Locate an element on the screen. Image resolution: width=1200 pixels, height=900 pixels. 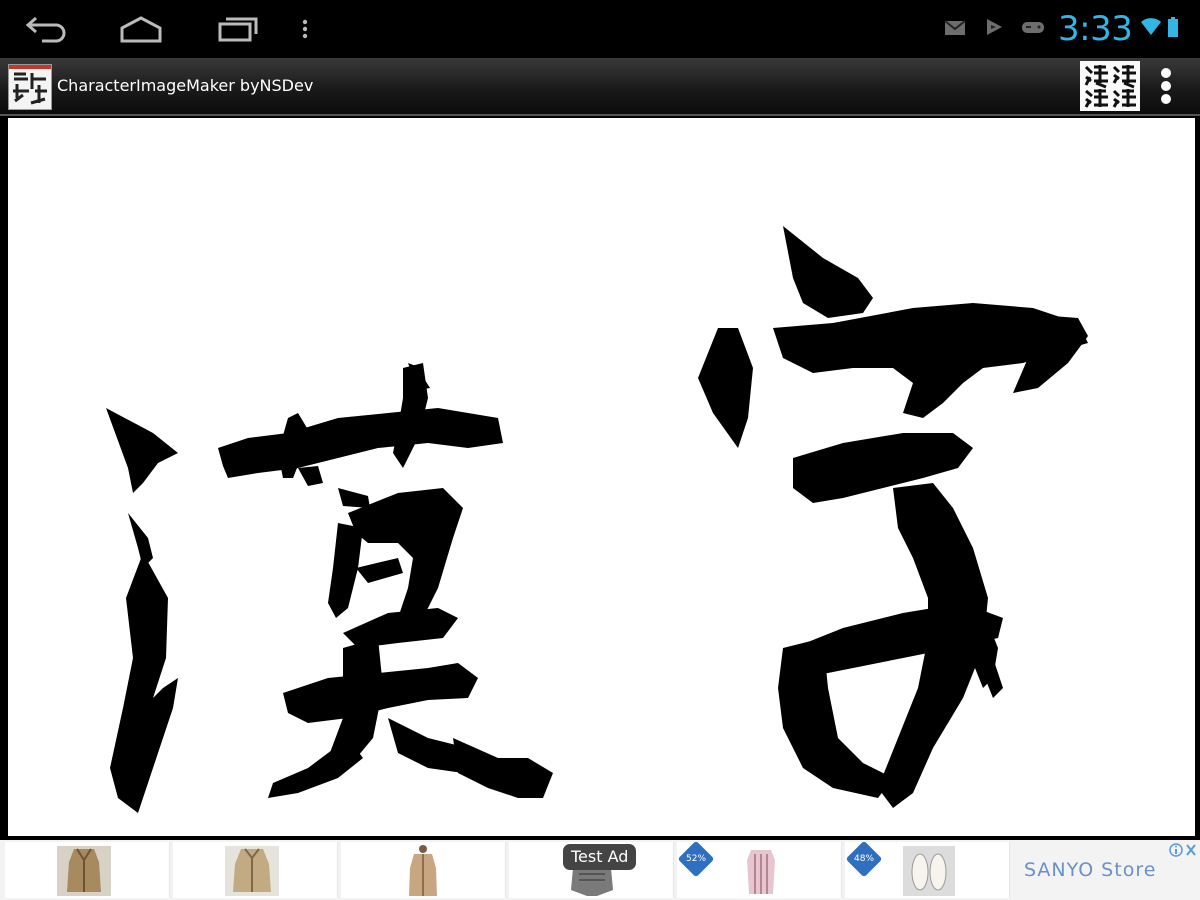
loafers-image is located at coordinates (929, 871).